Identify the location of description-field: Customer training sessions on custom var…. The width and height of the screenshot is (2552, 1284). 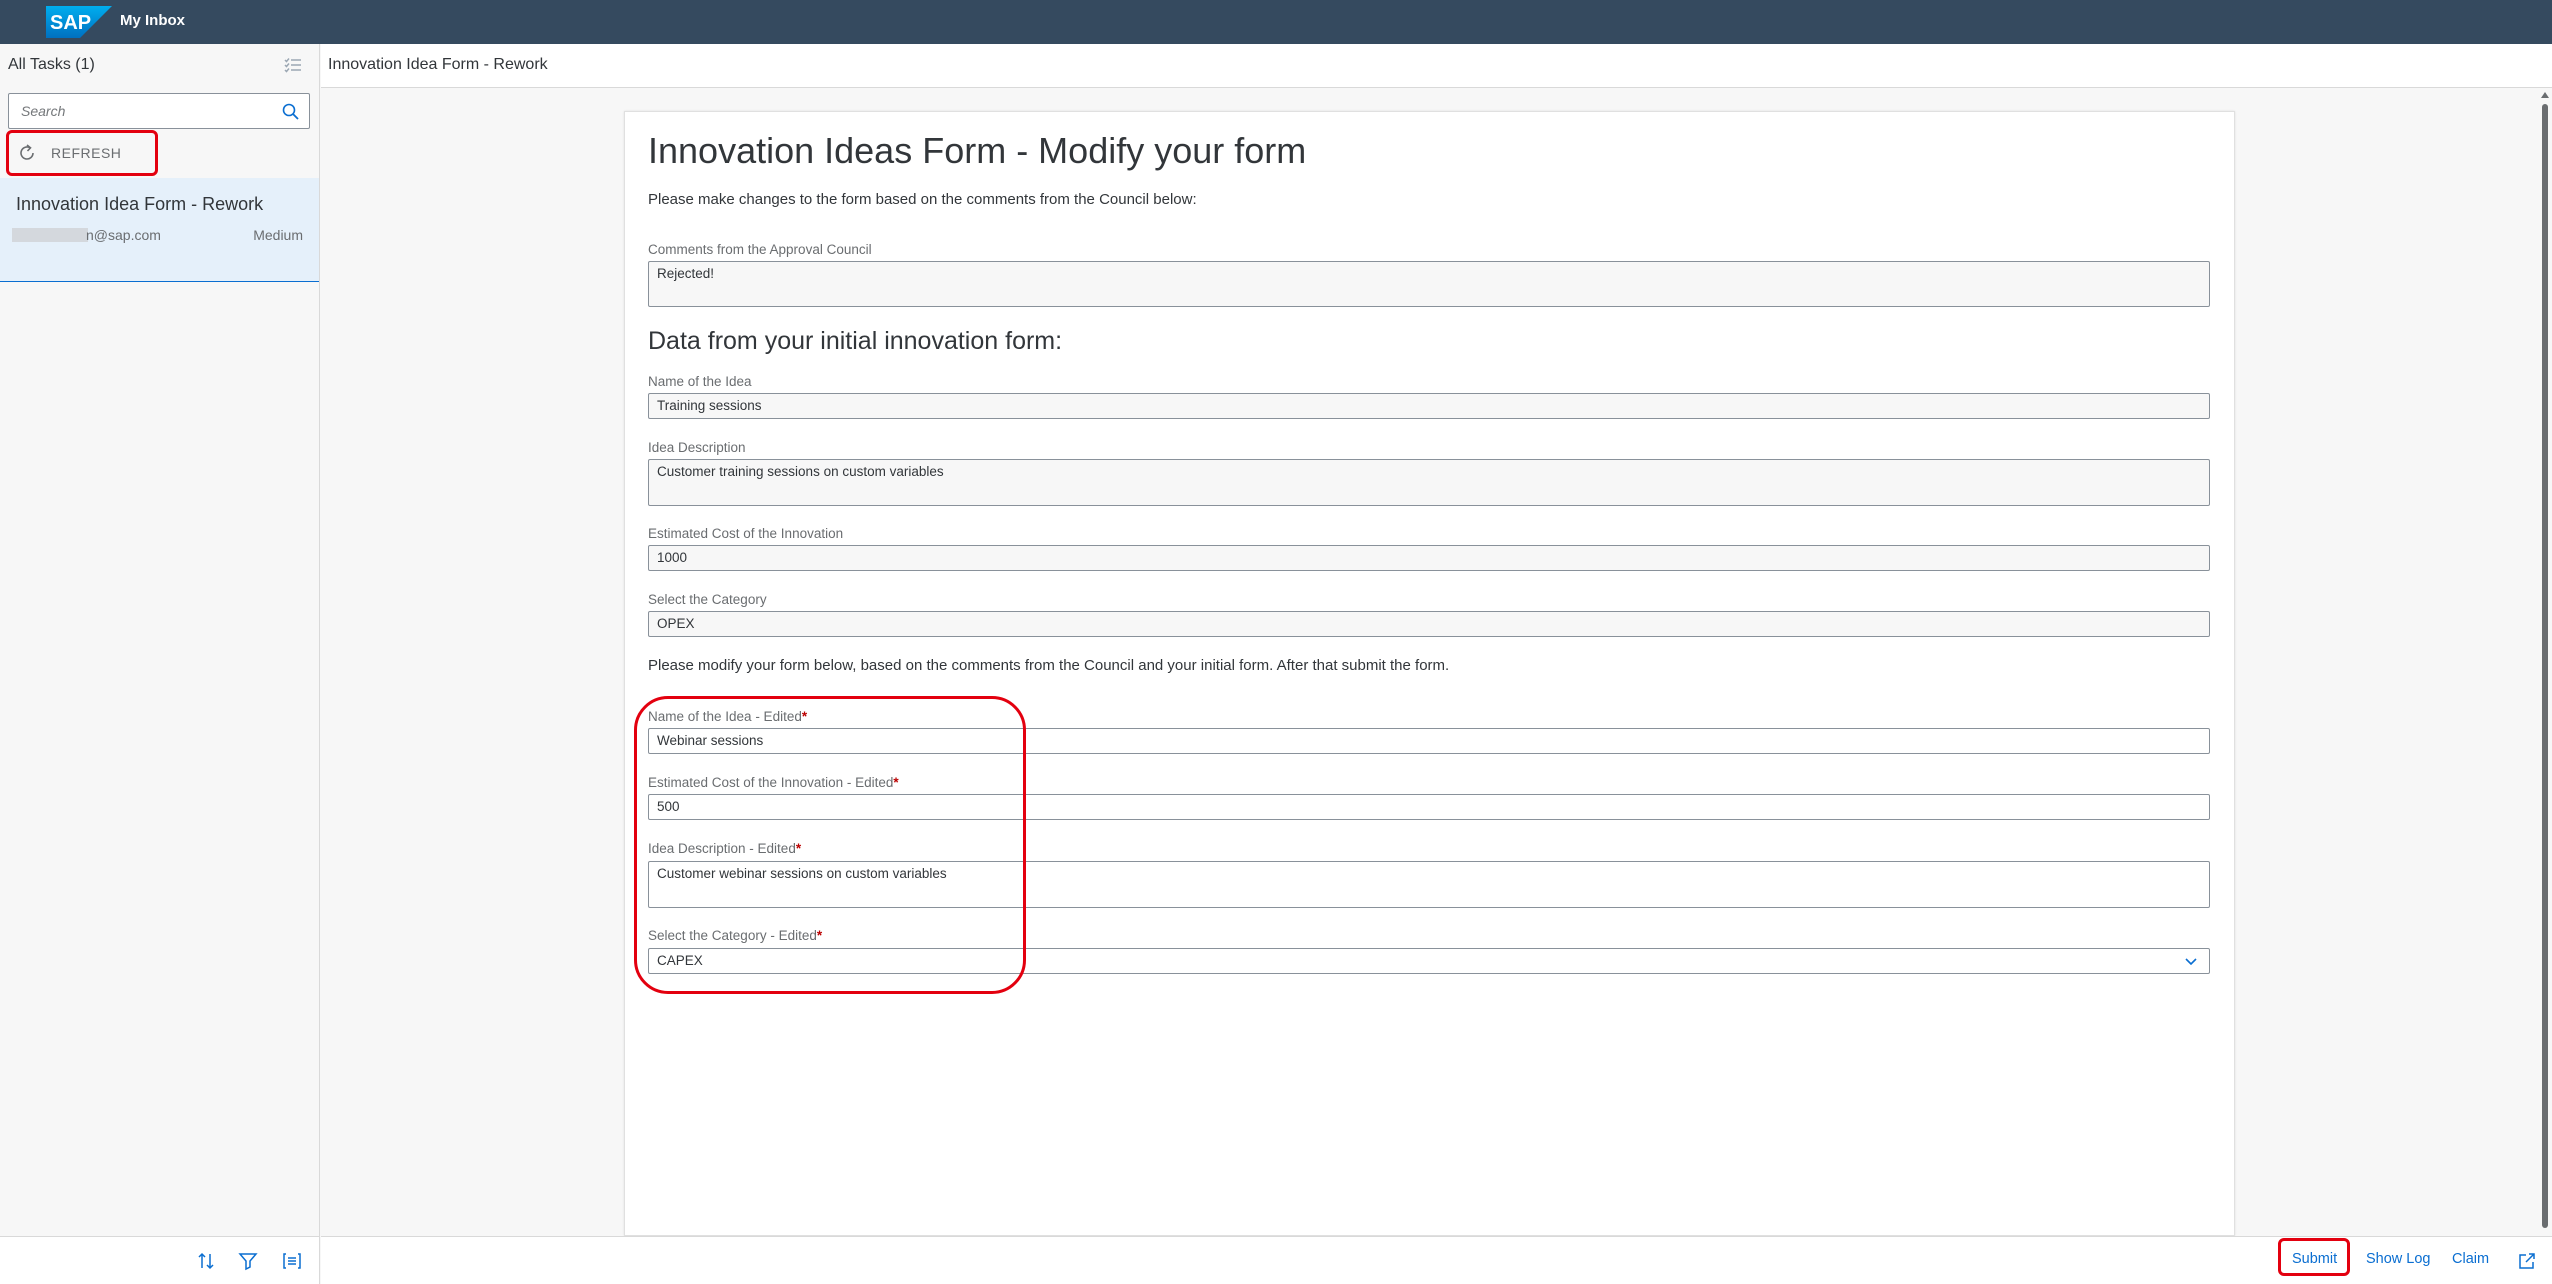
(1429, 482).